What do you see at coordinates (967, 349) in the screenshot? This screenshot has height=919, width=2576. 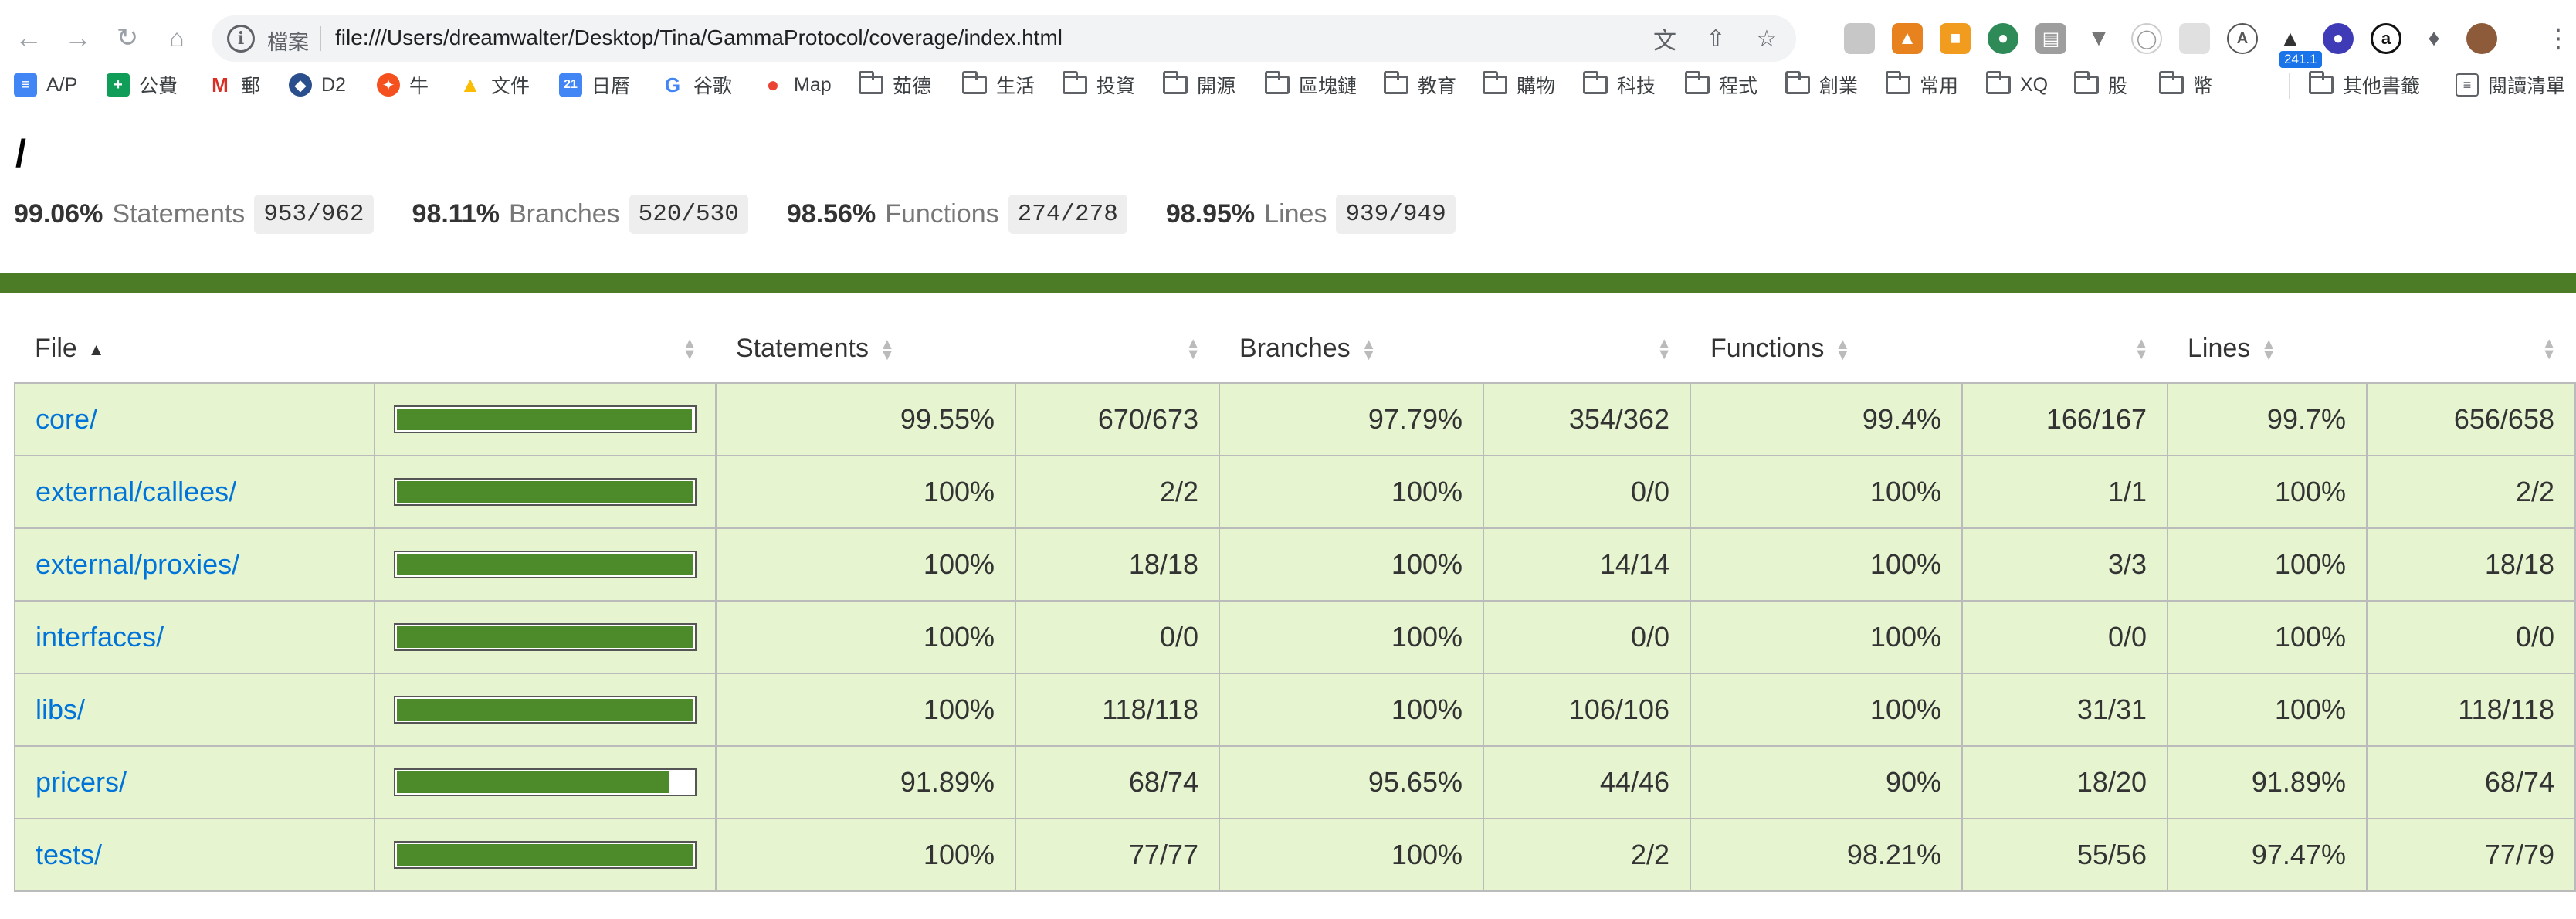 I see `statements-column-header: Statements ▲ ▼ ▲ ▼` at bounding box center [967, 349].